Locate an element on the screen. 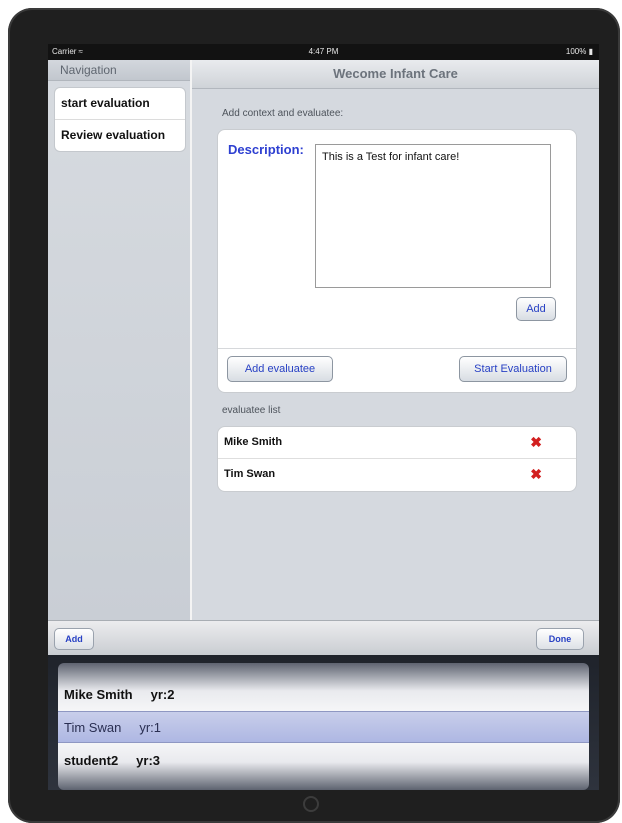  description-textarea: This is a Test for infant care! is located at coordinates (433, 216).